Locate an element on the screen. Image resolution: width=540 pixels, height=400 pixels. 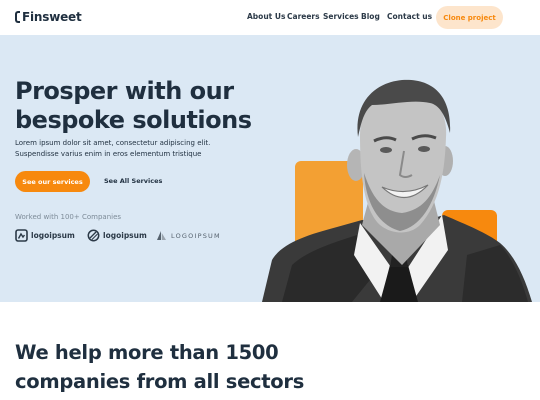
hero-title-line-1: Prosper with our is located at coordinates (124, 91).